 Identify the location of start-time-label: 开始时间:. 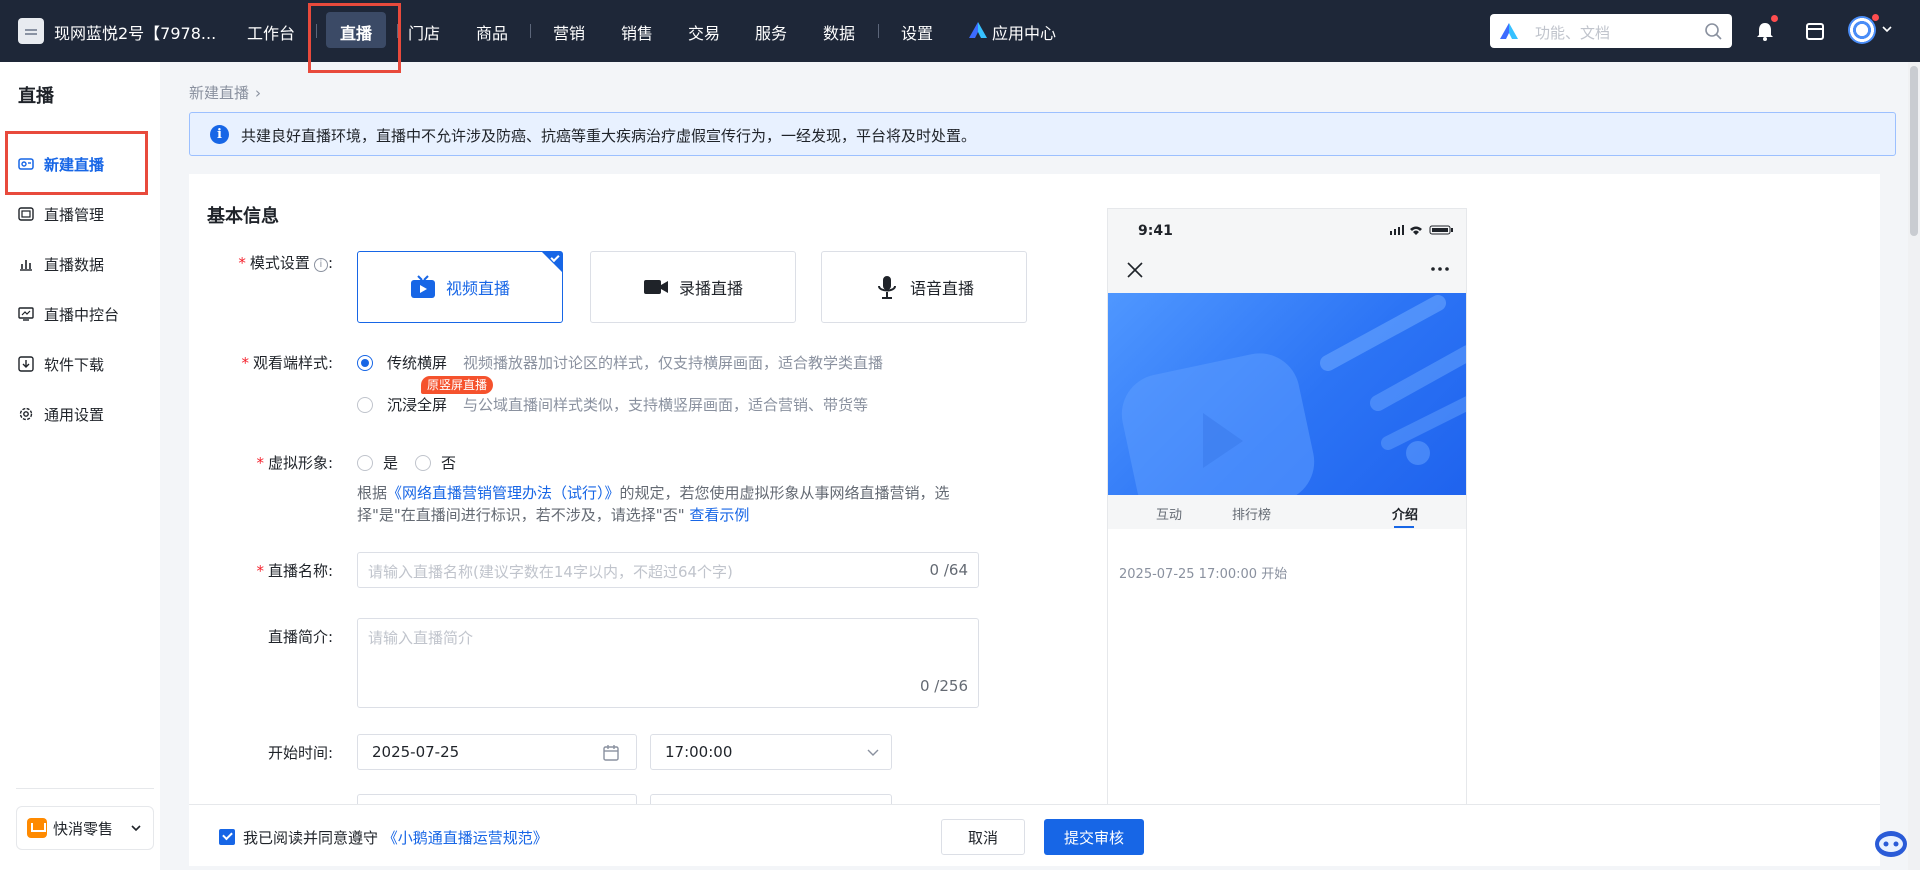
(281, 752).